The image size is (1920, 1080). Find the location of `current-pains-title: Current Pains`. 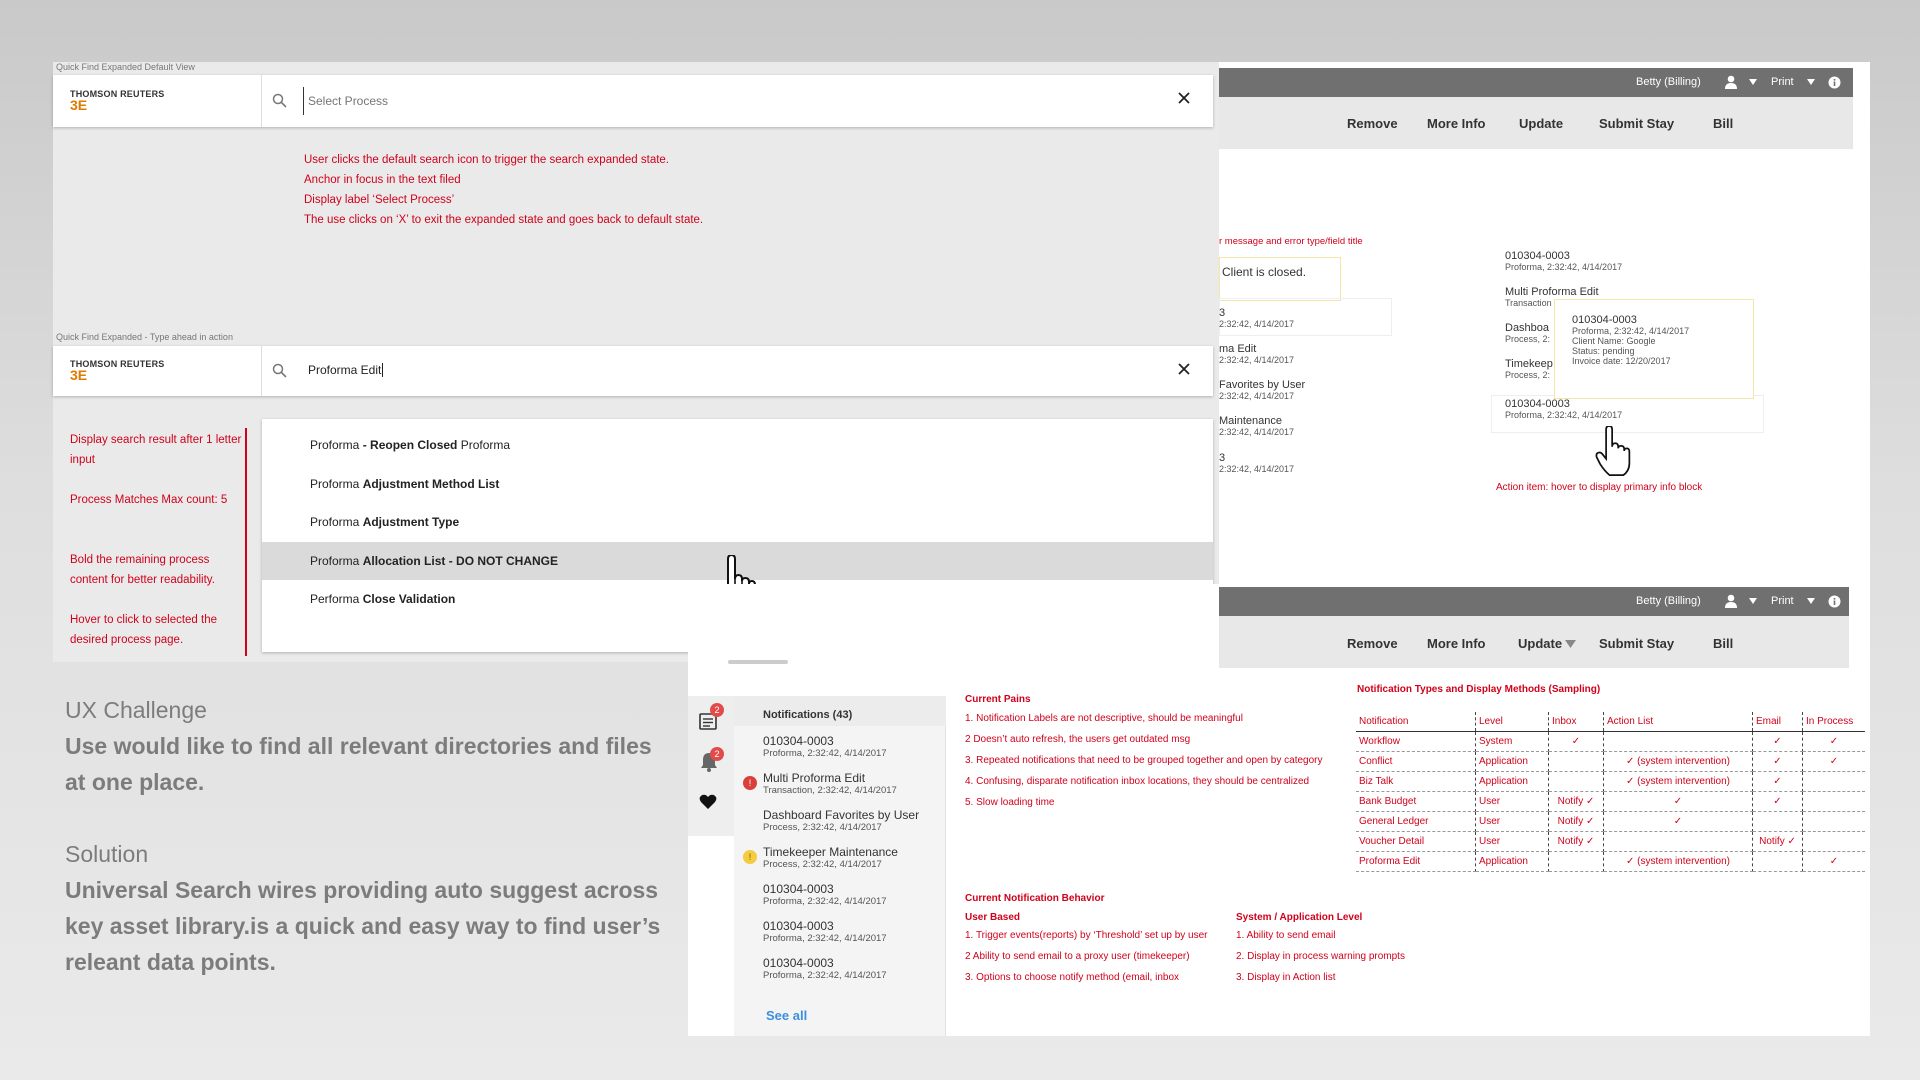

current-pains-title: Current Pains is located at coordinates (998, 699).